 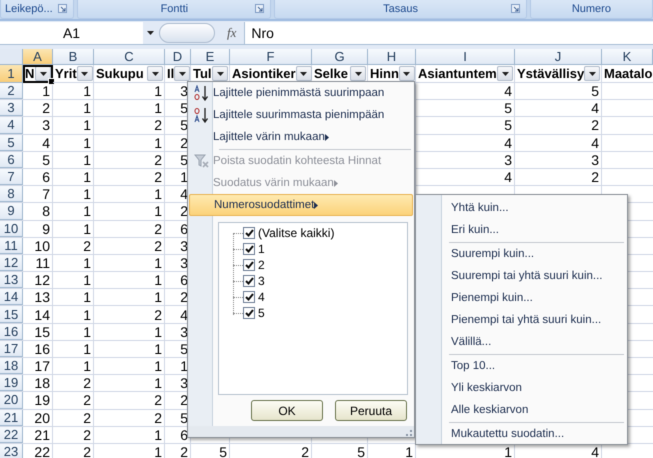 I want to click on menu-item: Lajittele suurimmasta pienimpään, so click(x=301, y=115).